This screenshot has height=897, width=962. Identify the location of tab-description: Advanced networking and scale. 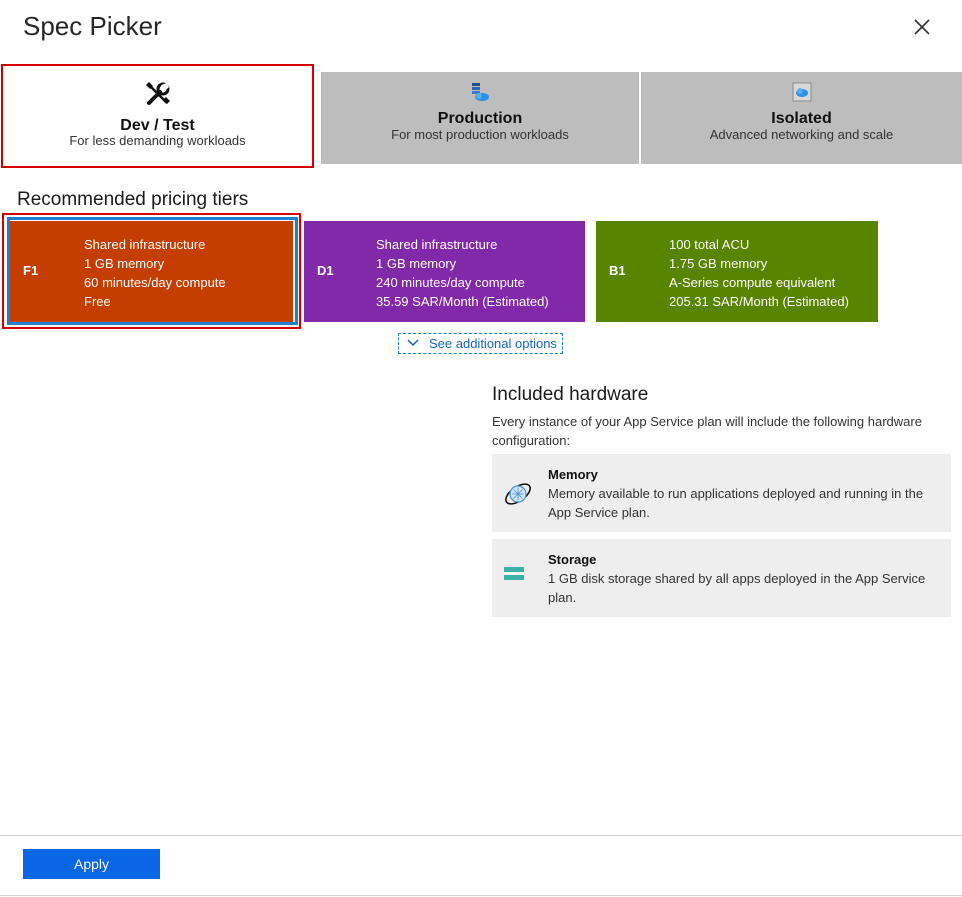
(801, 134).